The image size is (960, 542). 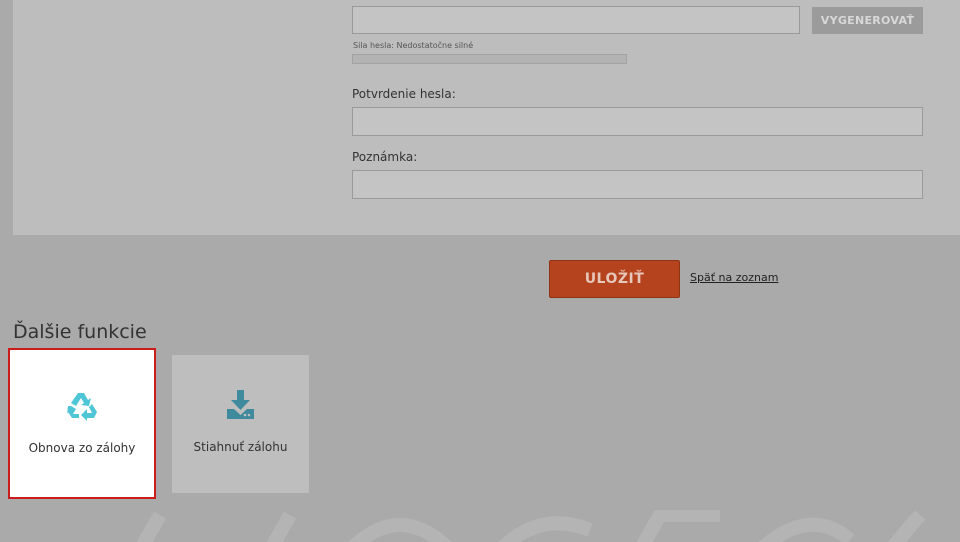 I want to click on note-input, so click(x=637, y=184).